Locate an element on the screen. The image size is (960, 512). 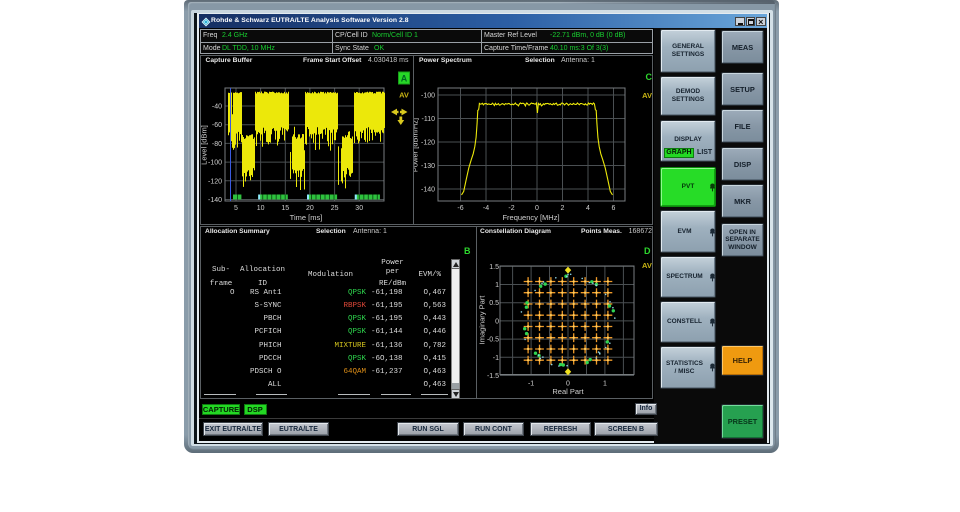
svg-text: Real Part is located at coordinates (568, 391).